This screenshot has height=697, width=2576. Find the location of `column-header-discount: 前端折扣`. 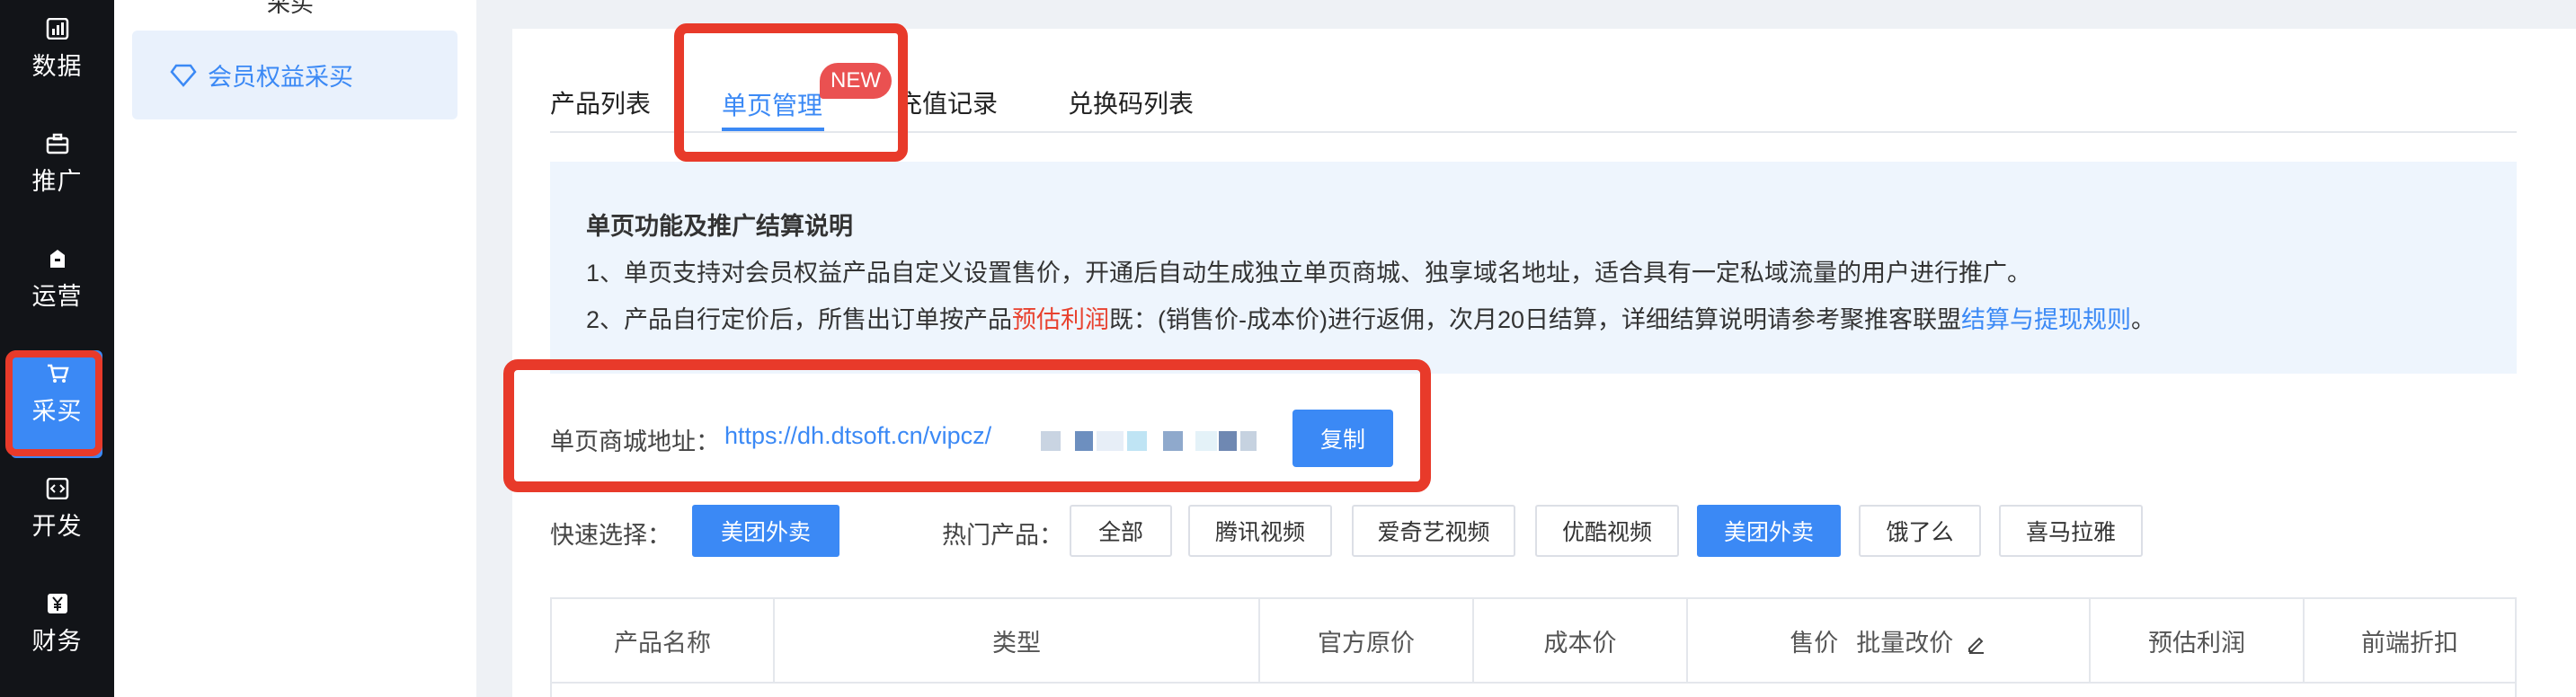

column-header-discount: 前端折扣 is located at coordinates (2409, 643).